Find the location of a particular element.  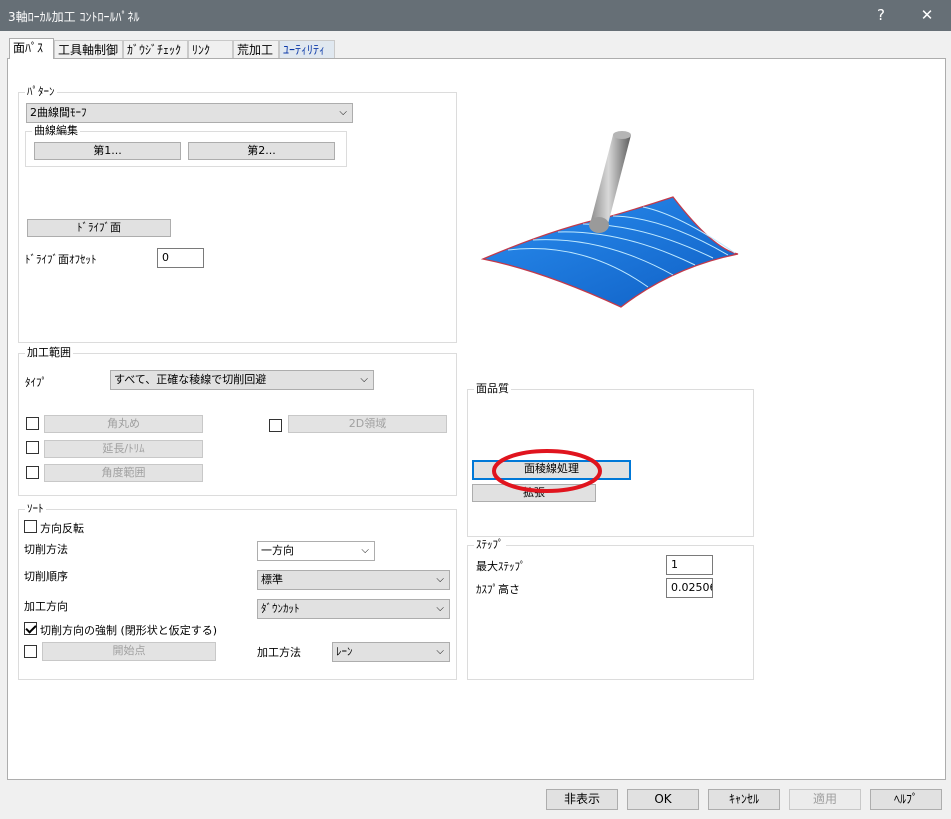

machining-direction-select: ﾀﾞｳﾝｶｯﾄ ⌵ is located at coordinates (353, 609).